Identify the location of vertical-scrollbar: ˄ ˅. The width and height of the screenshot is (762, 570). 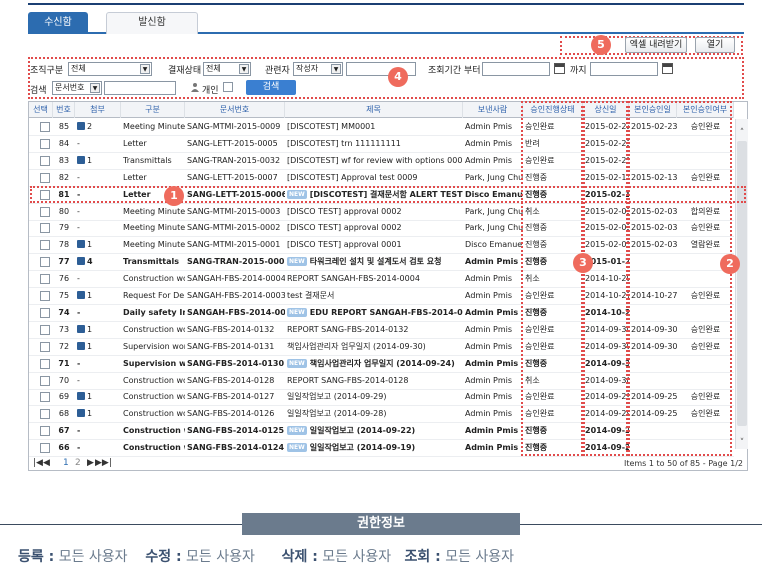
(741, 284).